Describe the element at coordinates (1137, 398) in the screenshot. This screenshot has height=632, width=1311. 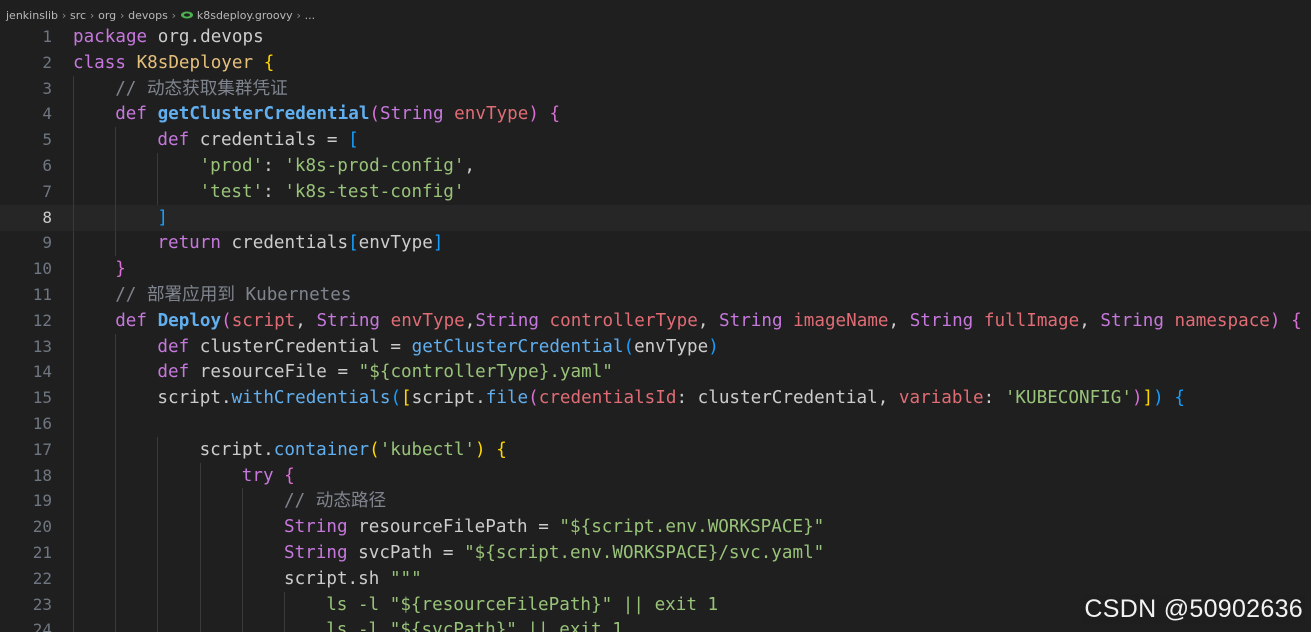
I see `code-token: )` at that location.